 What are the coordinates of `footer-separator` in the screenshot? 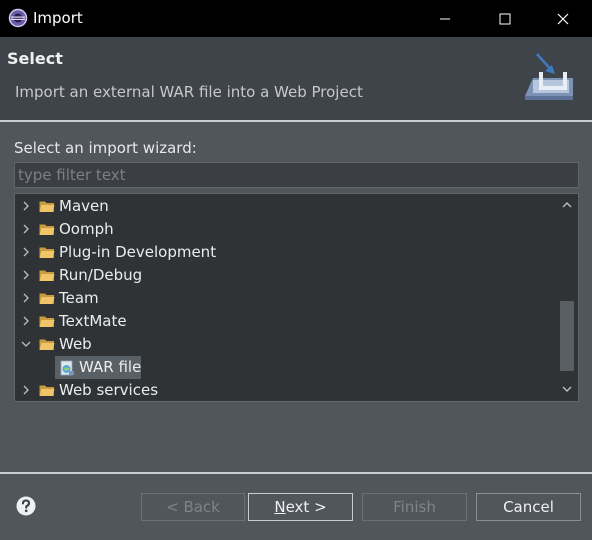 It's located at (296, 473).